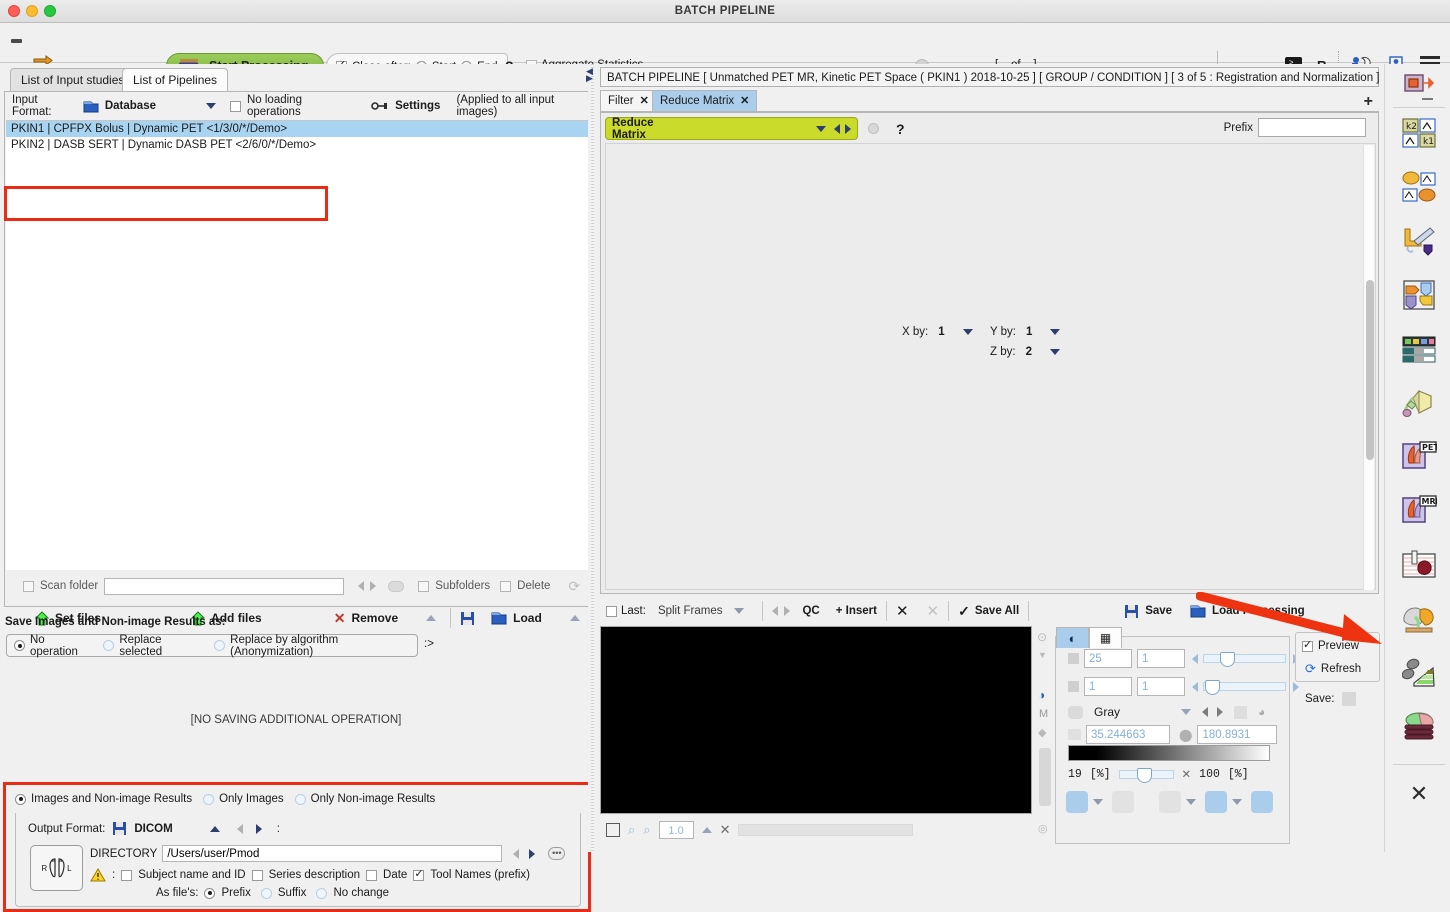 Image resolution: width=1450 pixels, height=912 pixels. What do you see at coordinates (848, 128) in the screenshot?
I see `tool-next-arrow` at bounding box center [848, 128].